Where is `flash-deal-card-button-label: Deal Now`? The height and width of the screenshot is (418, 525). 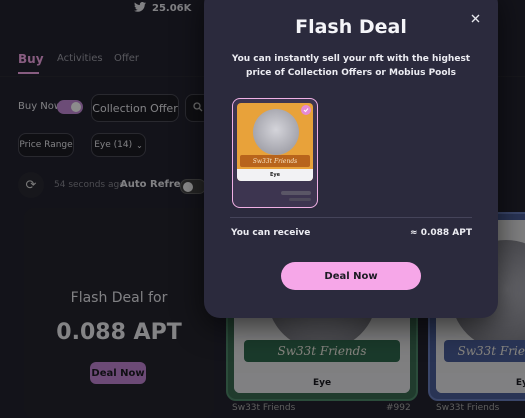 flash-deal-card-button-label: Deal Now is located at coordinates (118, 373).